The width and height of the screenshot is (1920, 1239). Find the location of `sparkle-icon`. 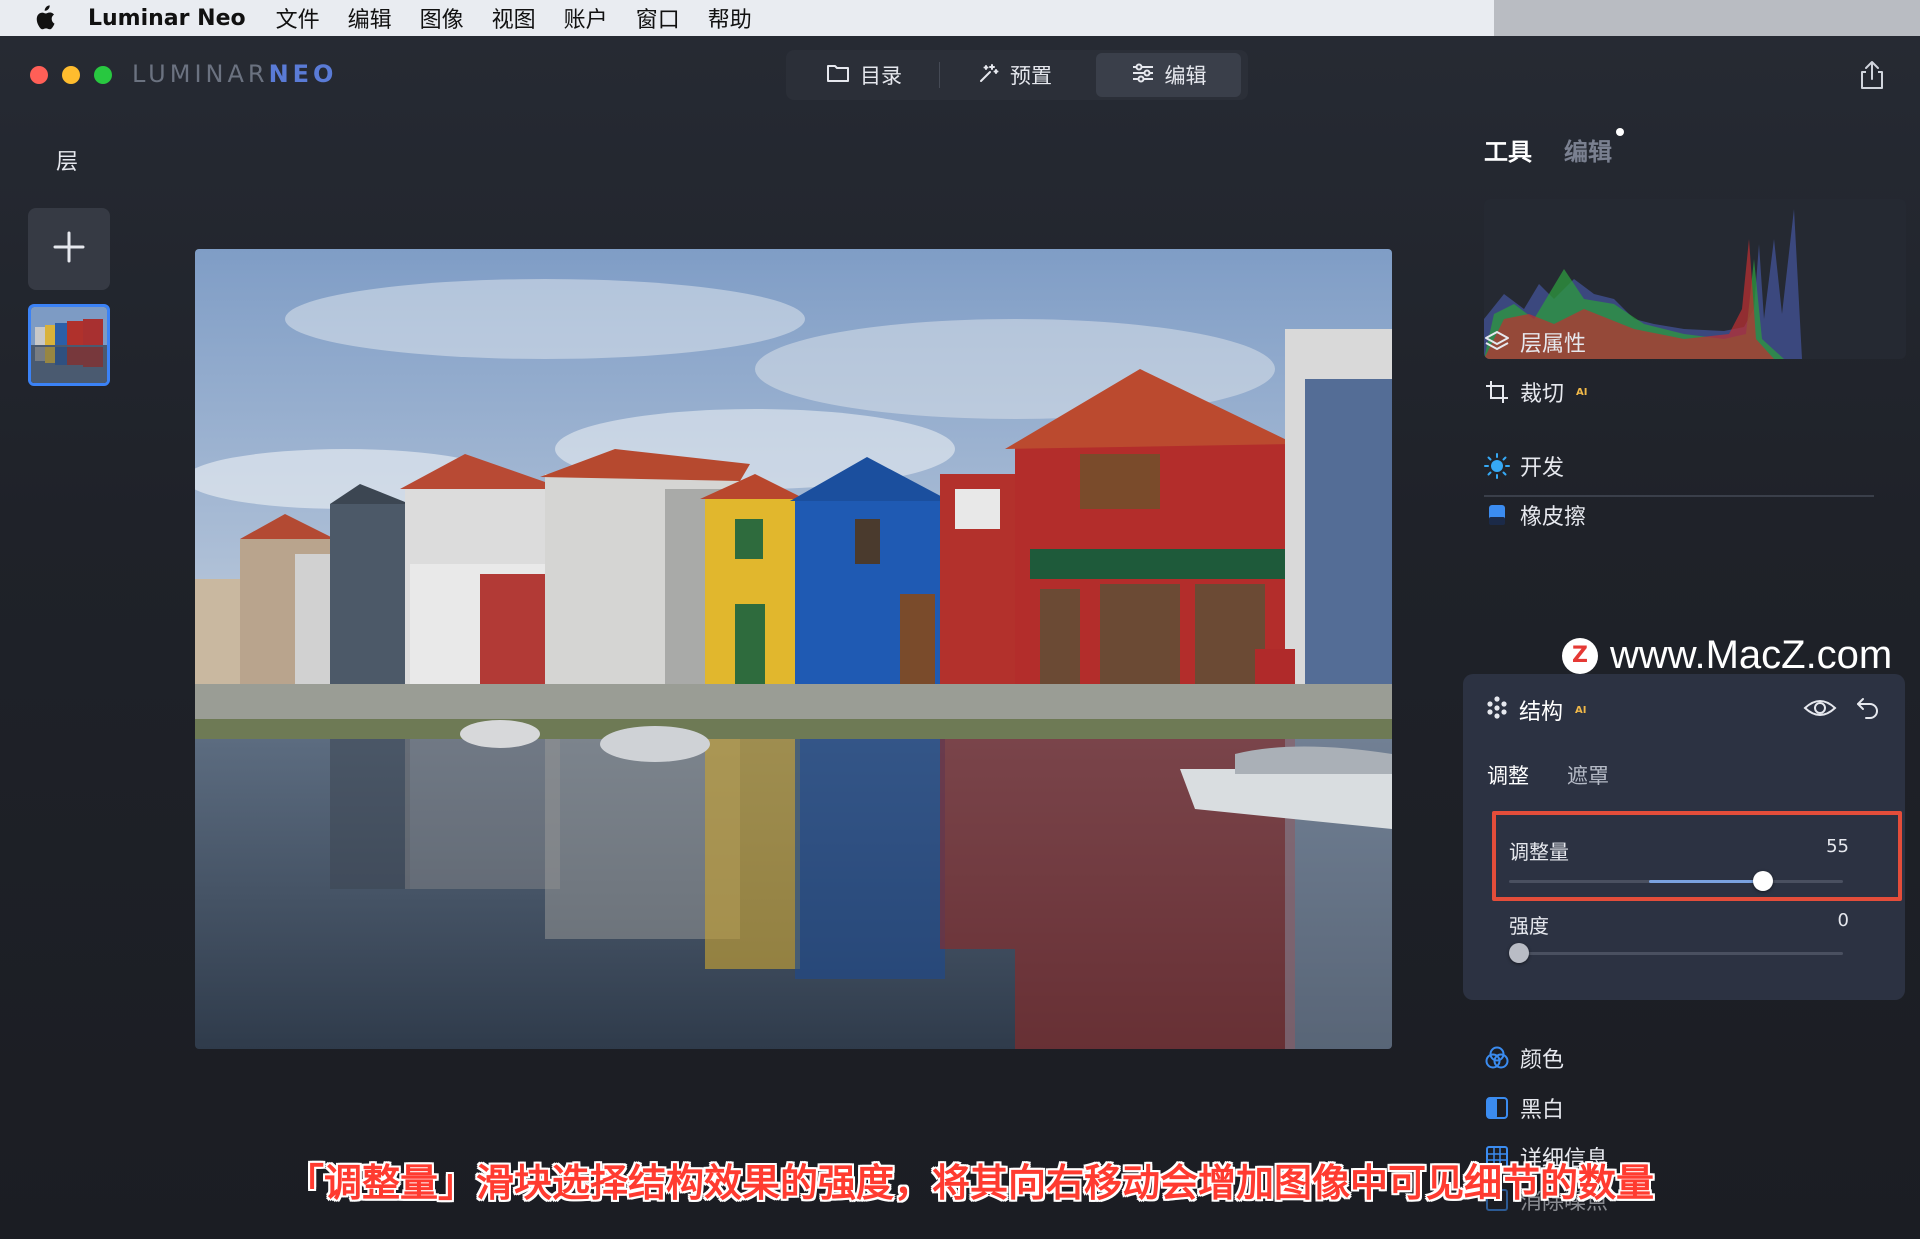

sparkle-icon is located at coordinates (989, 75).